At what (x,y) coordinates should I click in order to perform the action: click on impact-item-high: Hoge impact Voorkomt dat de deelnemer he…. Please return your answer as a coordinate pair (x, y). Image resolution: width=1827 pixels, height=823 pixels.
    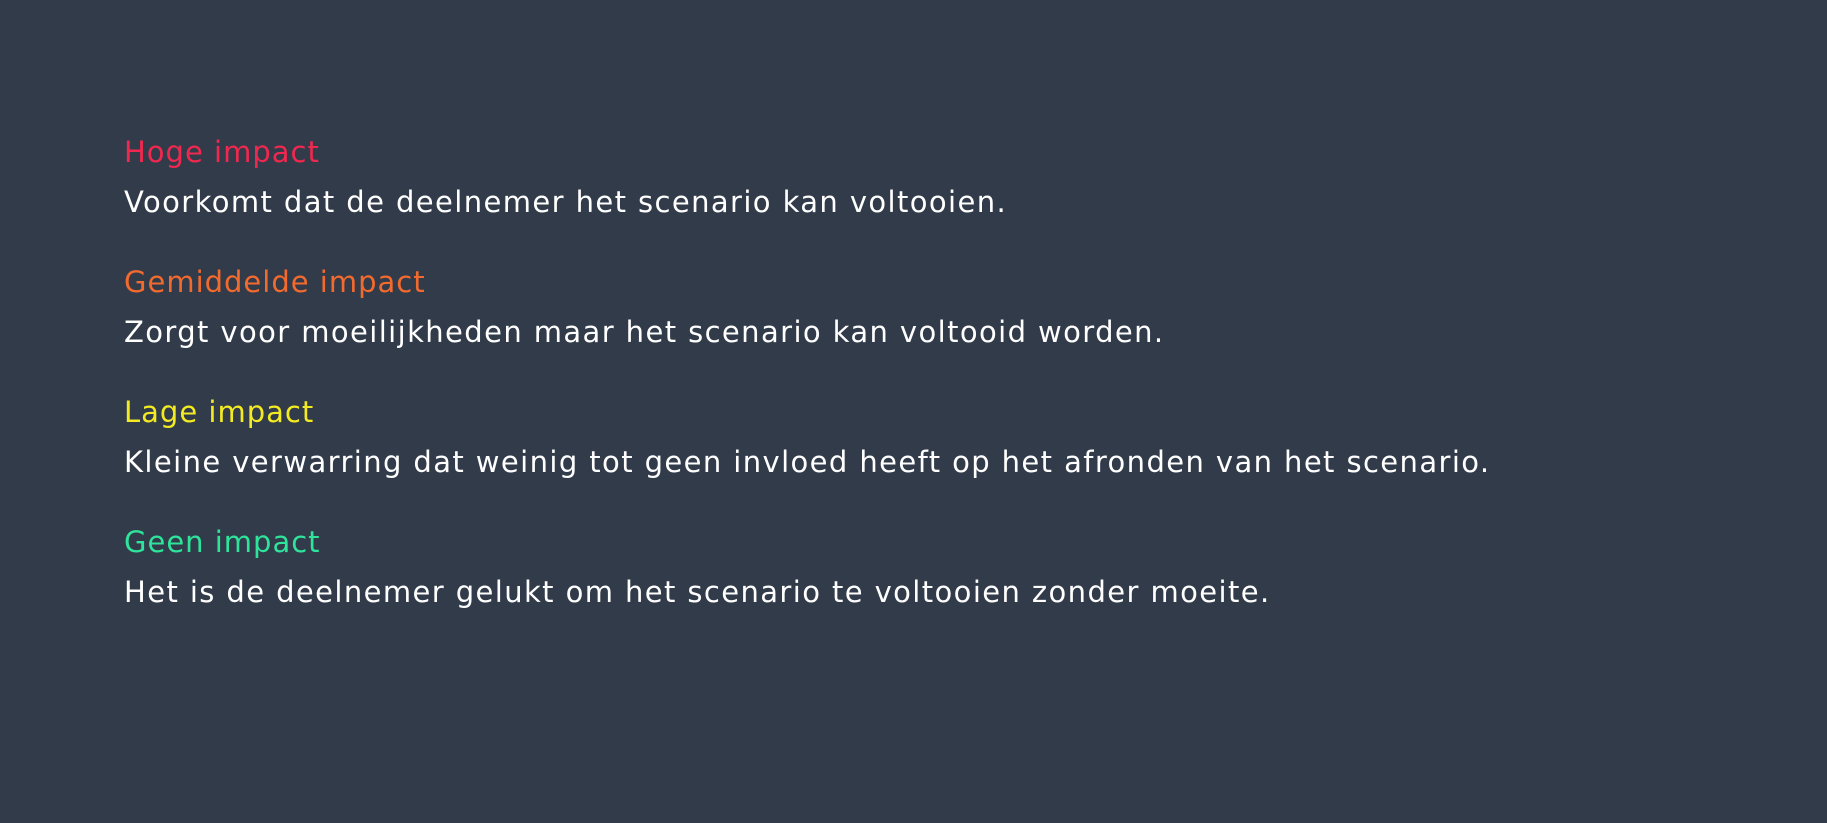
    Looking at the image, I should click on (807, 180).